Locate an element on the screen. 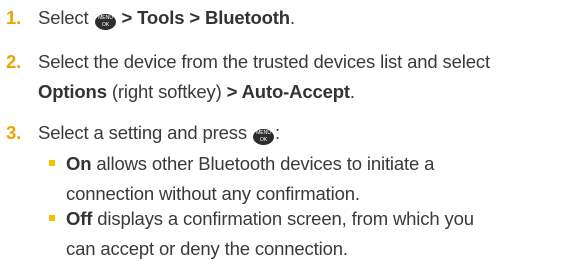  step-1-text: Select MENU OK > Tools > Bluetooth. is located at coordinates (166, 18).